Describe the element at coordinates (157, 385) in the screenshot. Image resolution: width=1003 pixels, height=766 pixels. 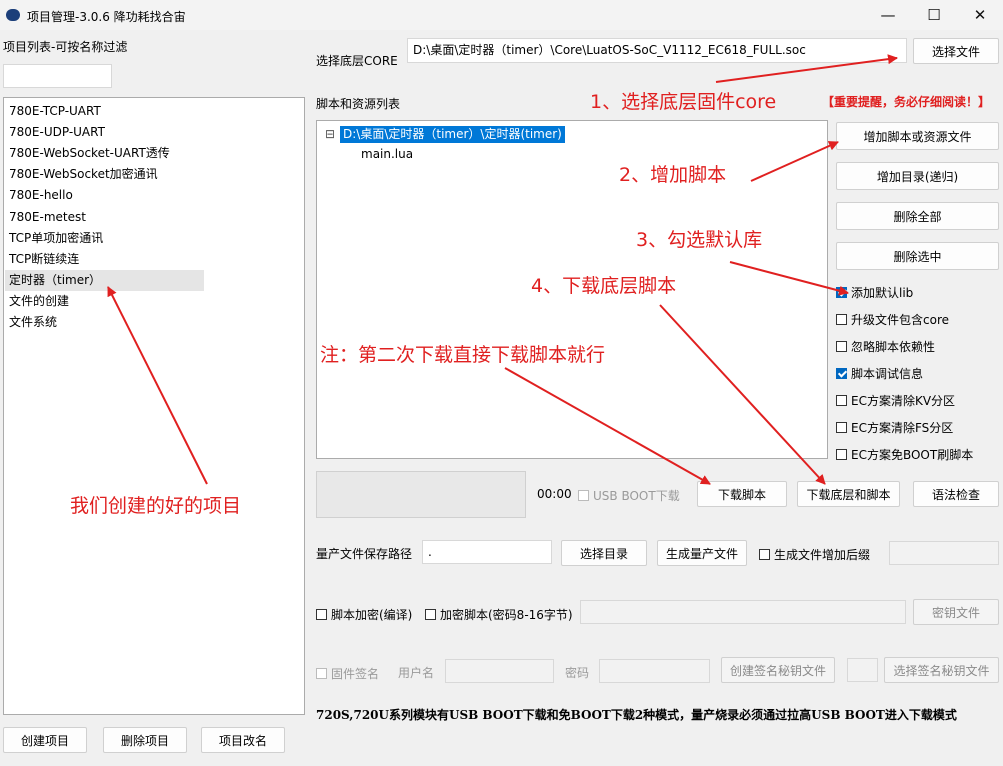
I see `arrow-projects` at that location.